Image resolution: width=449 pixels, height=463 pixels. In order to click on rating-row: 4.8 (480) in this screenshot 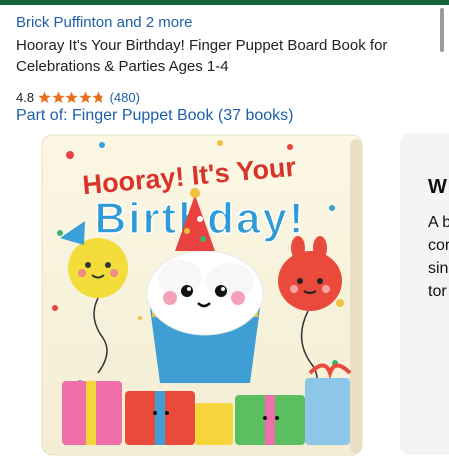, I will do `click(78, 97)`.